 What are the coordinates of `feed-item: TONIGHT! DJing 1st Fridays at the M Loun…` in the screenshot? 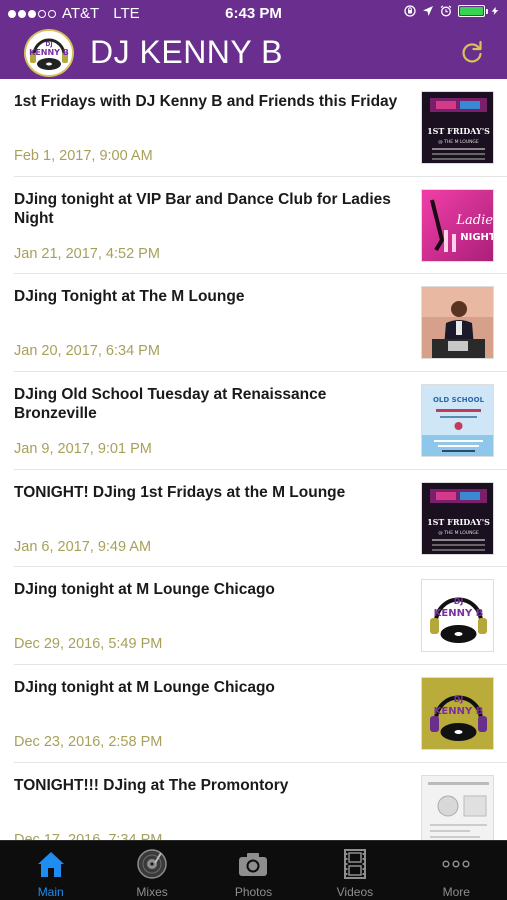 It's located at (253, 519).